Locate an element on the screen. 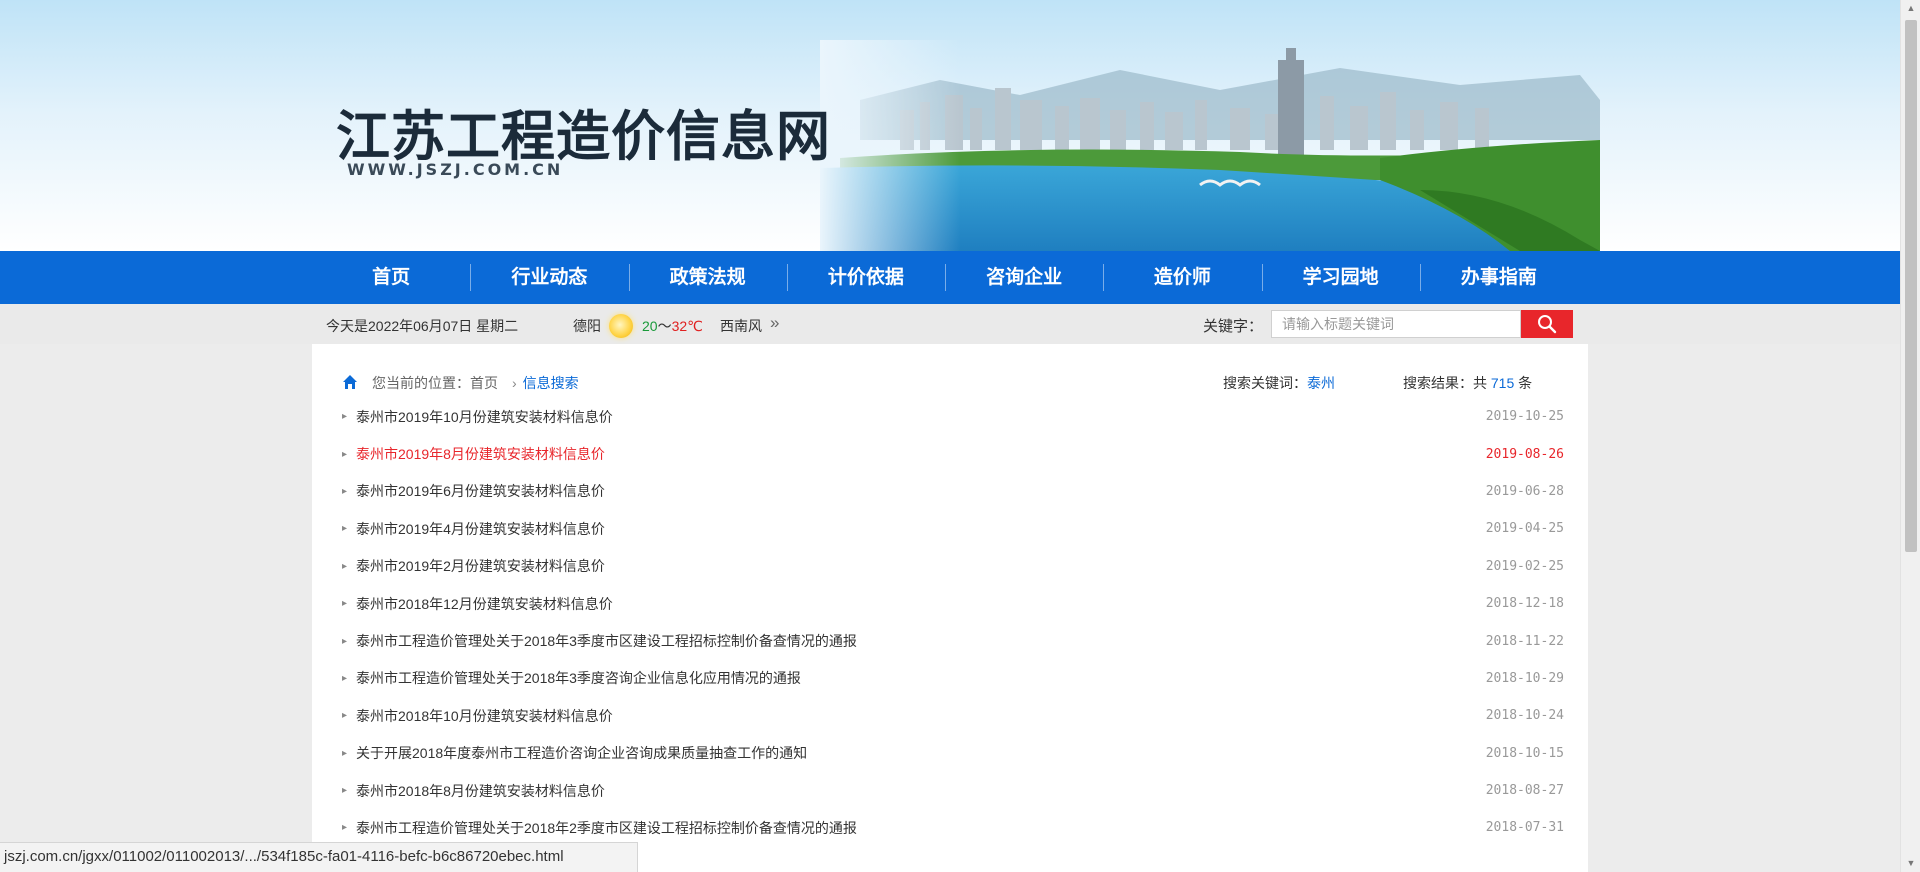 This screenshot has height=872, width=1920. search-button is located at coordinates (1547, 324).